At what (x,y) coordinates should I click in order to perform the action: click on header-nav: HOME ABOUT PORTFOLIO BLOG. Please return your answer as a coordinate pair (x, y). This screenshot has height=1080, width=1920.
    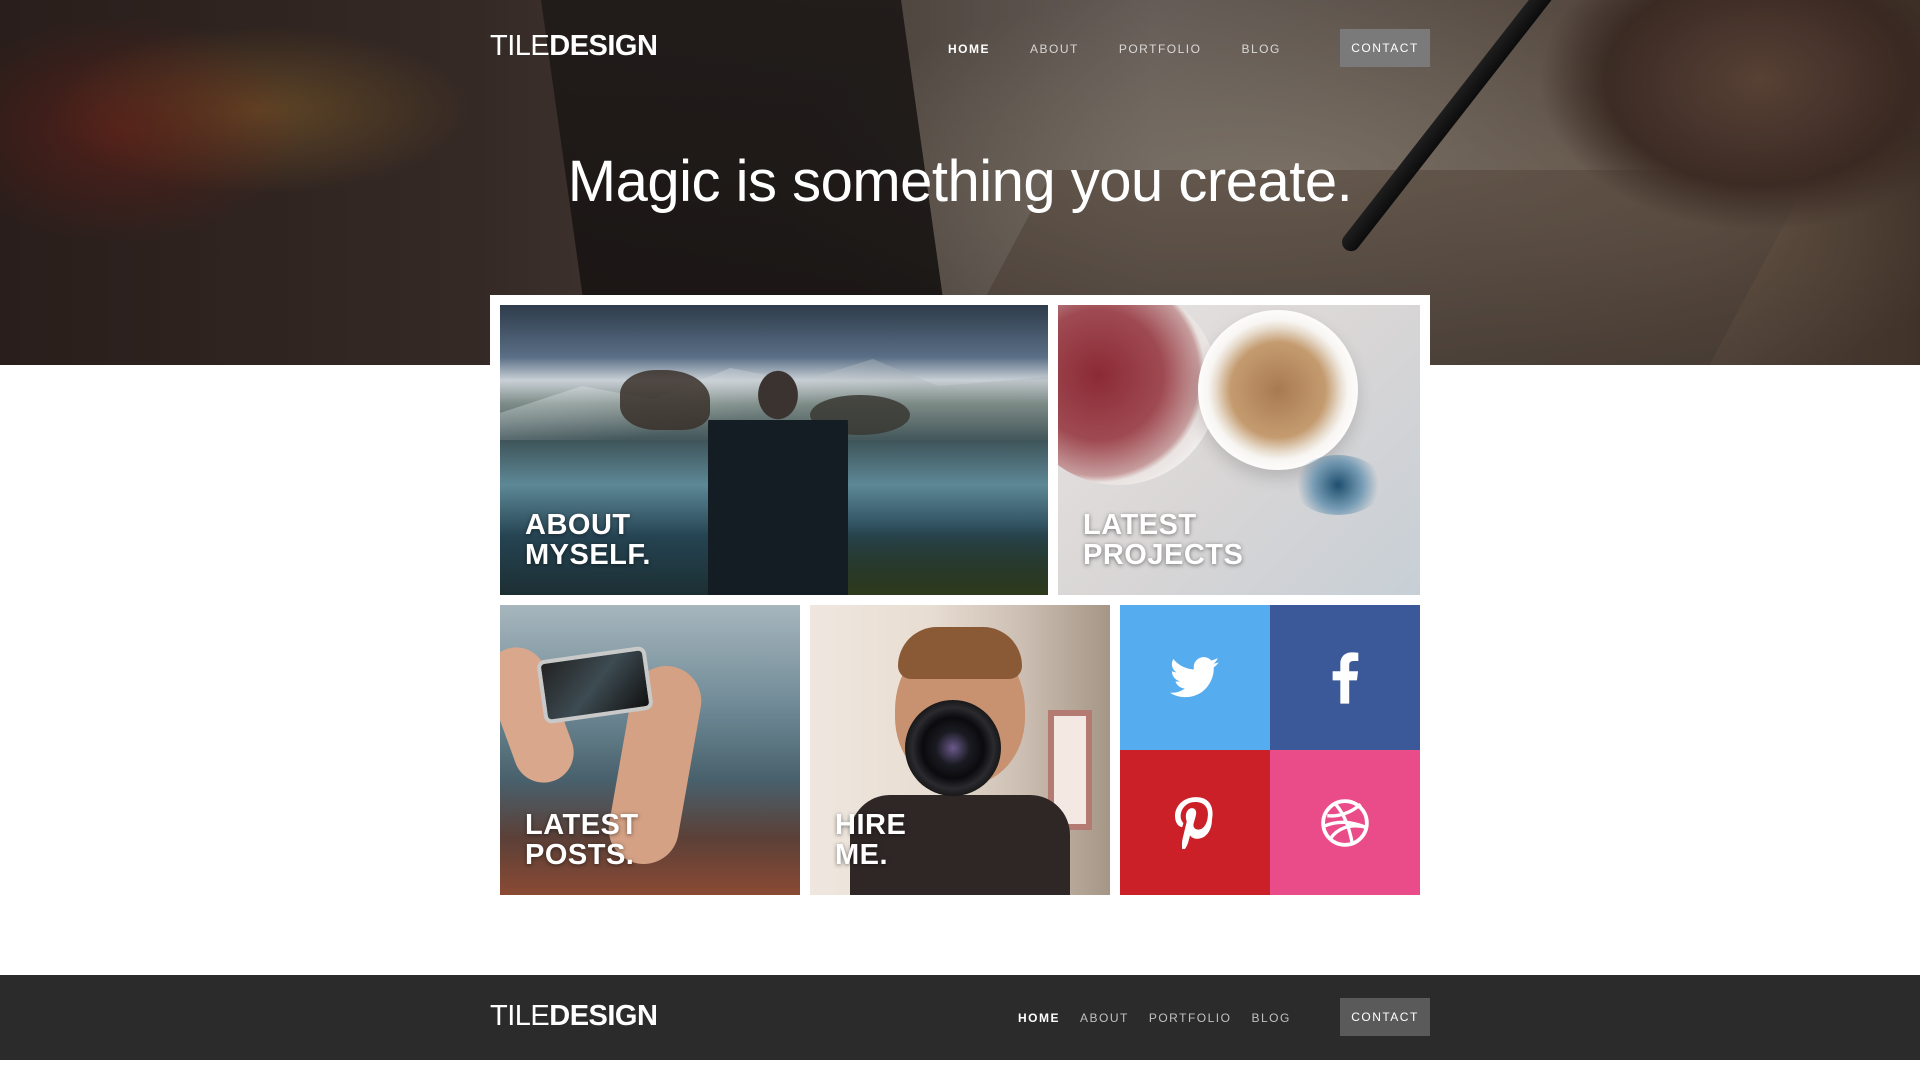
    Looking at the image, I should click on (1114, 49).